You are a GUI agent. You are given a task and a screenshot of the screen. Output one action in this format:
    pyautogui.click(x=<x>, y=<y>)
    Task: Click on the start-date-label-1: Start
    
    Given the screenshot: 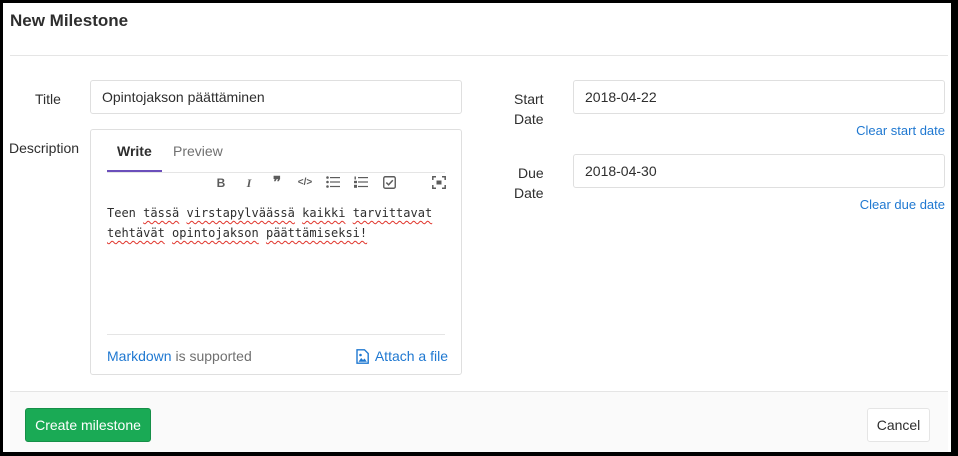 What is the action you would take?
    pyautogui.click(x=529, y=99)
    